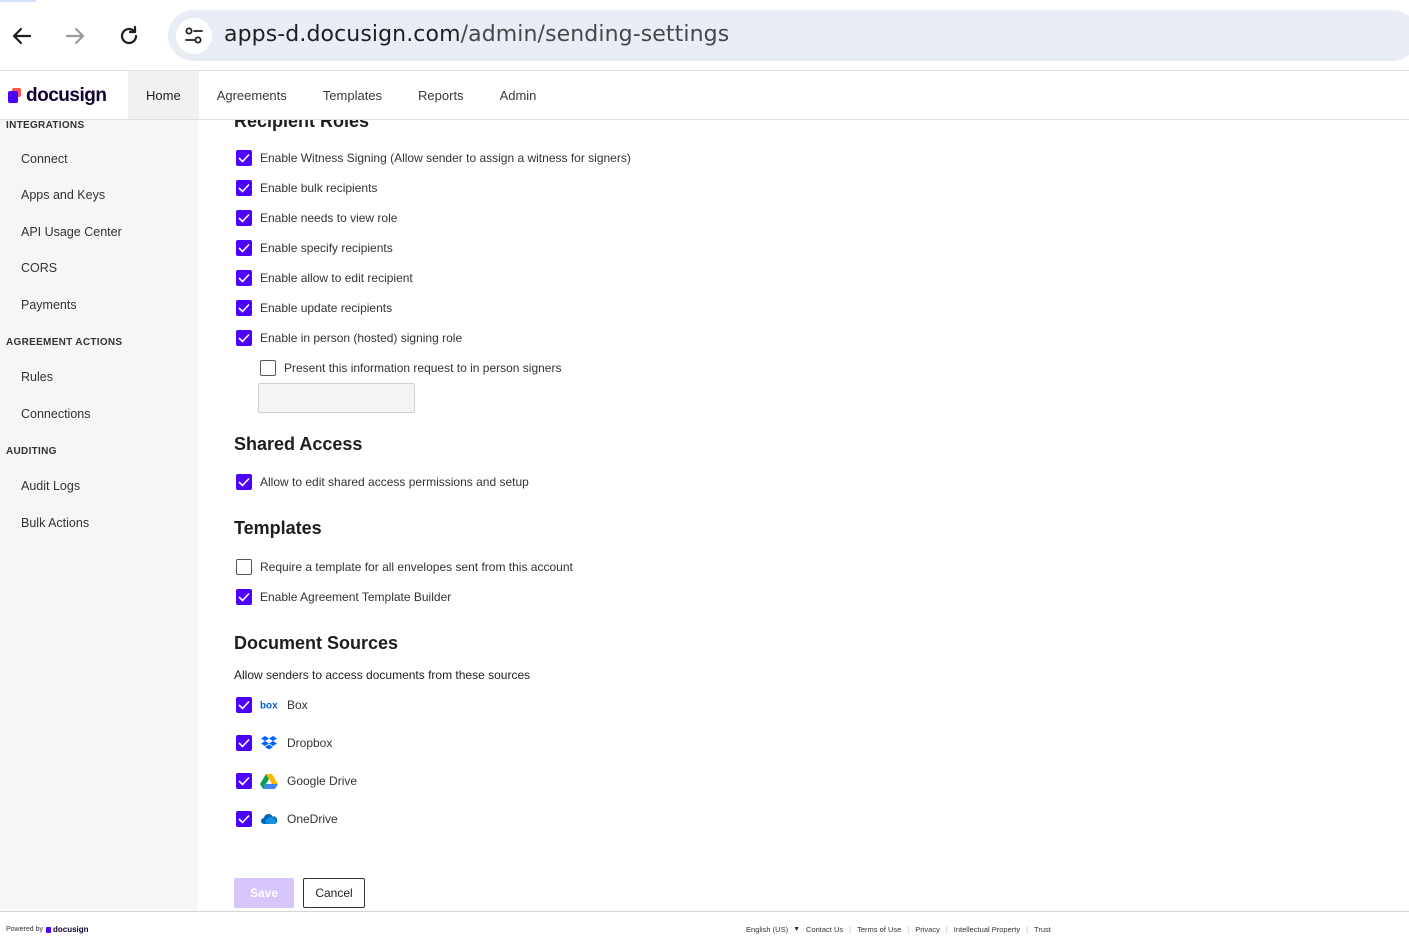 The image size is (1409, 945). Describe the element at coordinates (64, 342) in the screenshot. I see `sidebar-heading-agreement-actions: AGREEMENT ACTIONS` at that location.